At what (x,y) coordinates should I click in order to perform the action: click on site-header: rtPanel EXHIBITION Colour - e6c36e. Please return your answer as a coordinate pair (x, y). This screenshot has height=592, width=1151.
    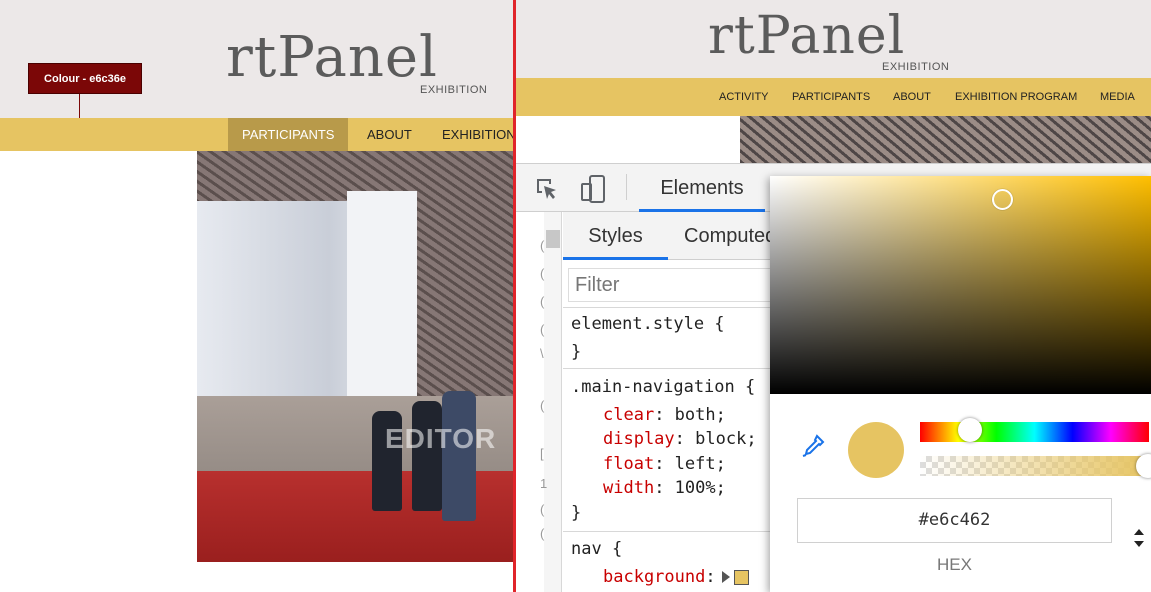
    Looking at the image, I should click on (256, 59).